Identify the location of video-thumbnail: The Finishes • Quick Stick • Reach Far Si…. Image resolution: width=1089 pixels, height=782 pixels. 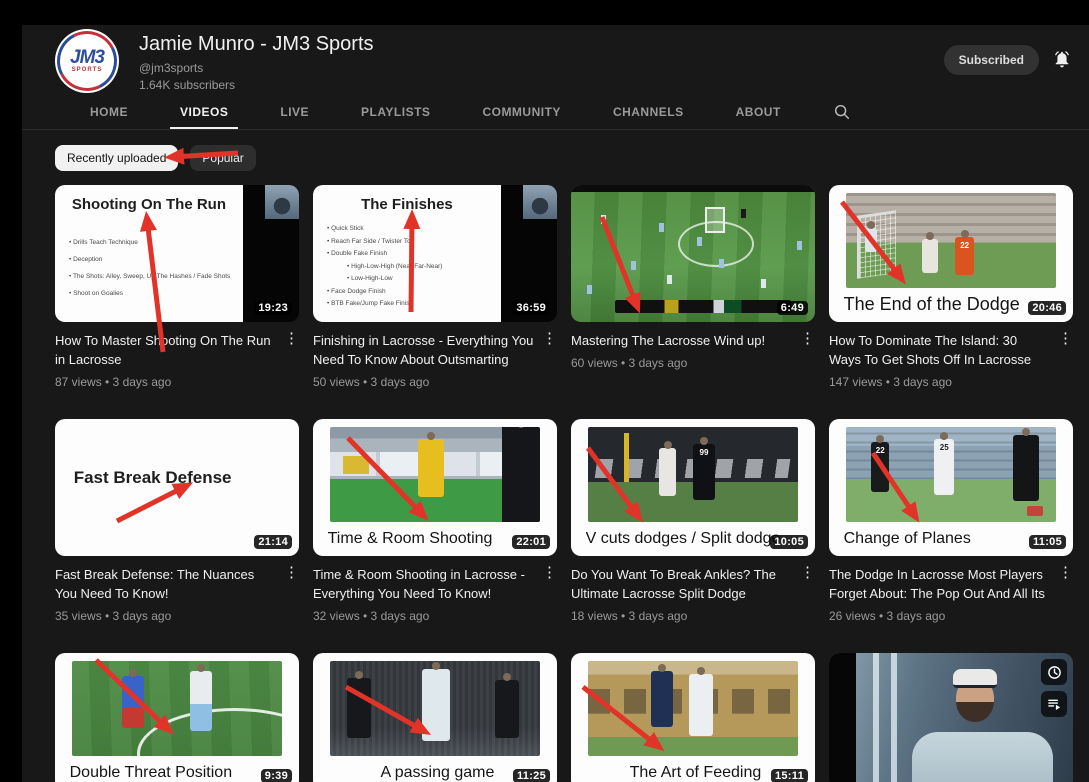
(435, 253).